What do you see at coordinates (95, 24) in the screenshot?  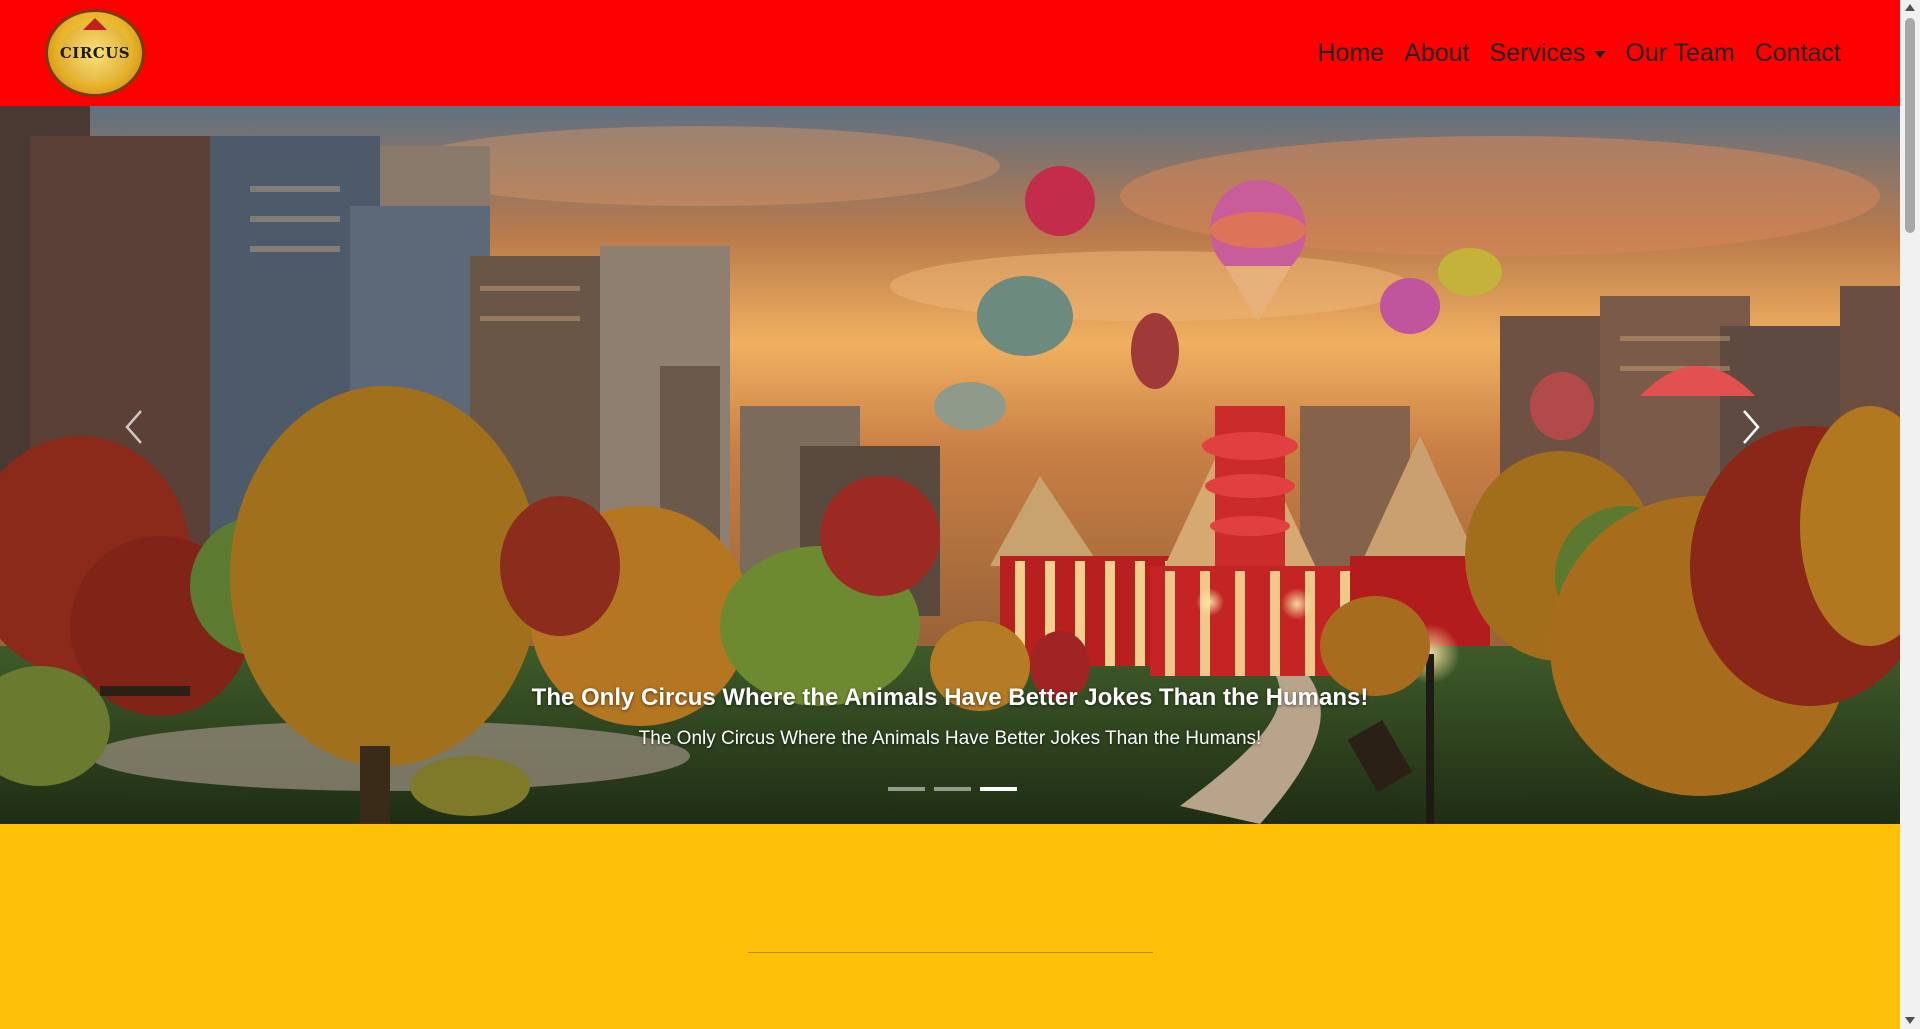 I see `tent-icon` at bounding box center [95, 24].